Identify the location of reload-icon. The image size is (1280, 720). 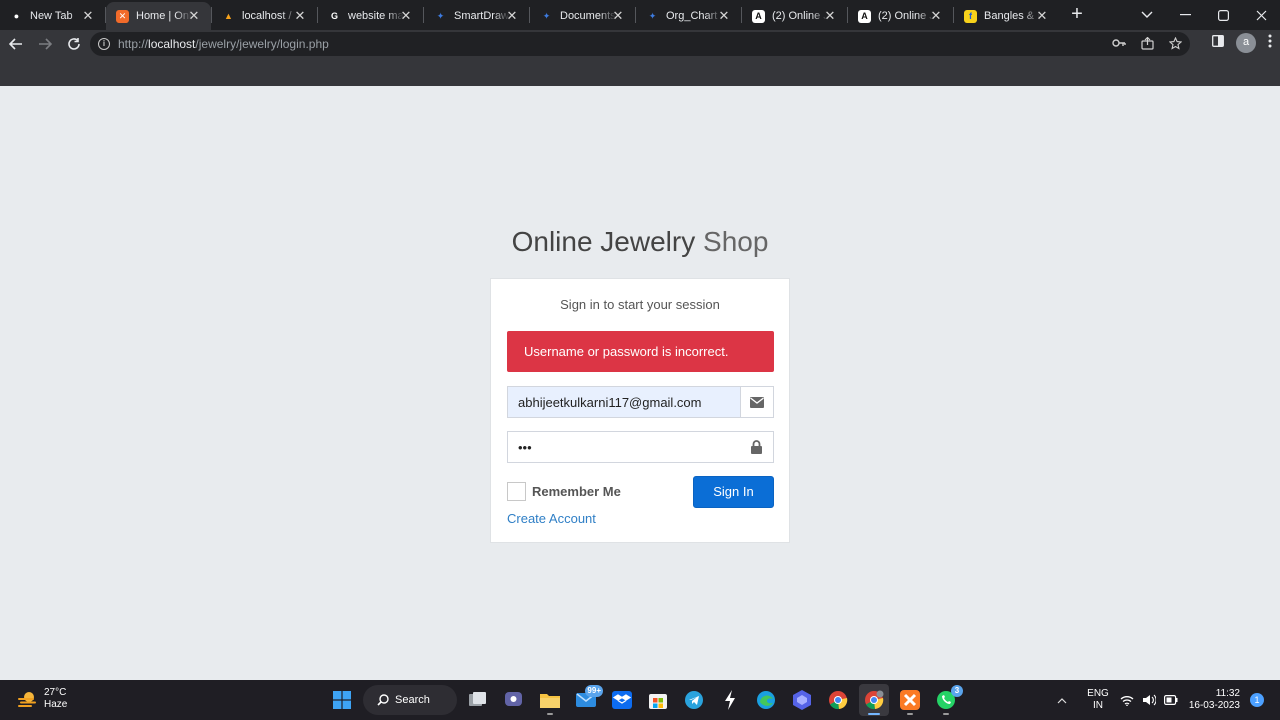
(74, 44).